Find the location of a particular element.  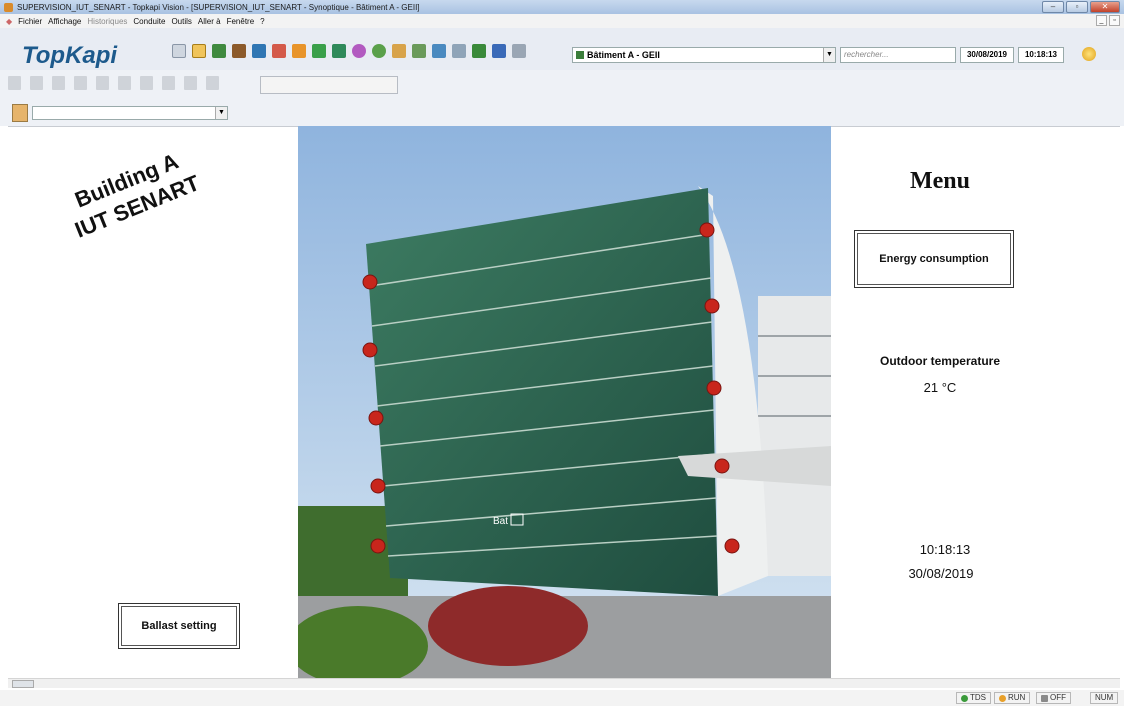

grid-icon is located at coordinates (168, 83).